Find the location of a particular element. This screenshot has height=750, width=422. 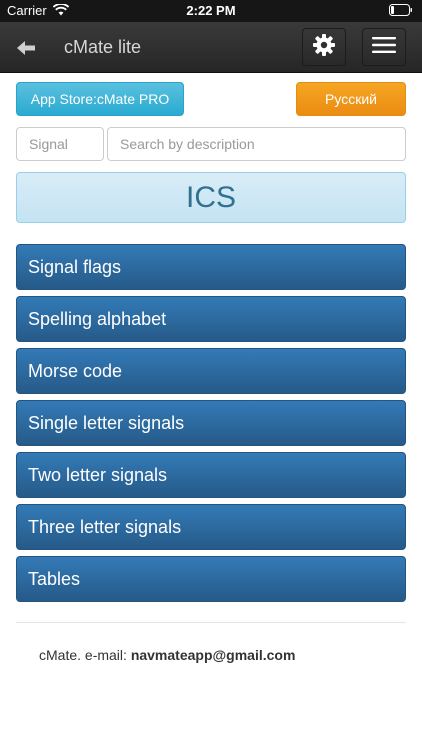

menu-item-tables: Tables is located at coordinates (211, 579).